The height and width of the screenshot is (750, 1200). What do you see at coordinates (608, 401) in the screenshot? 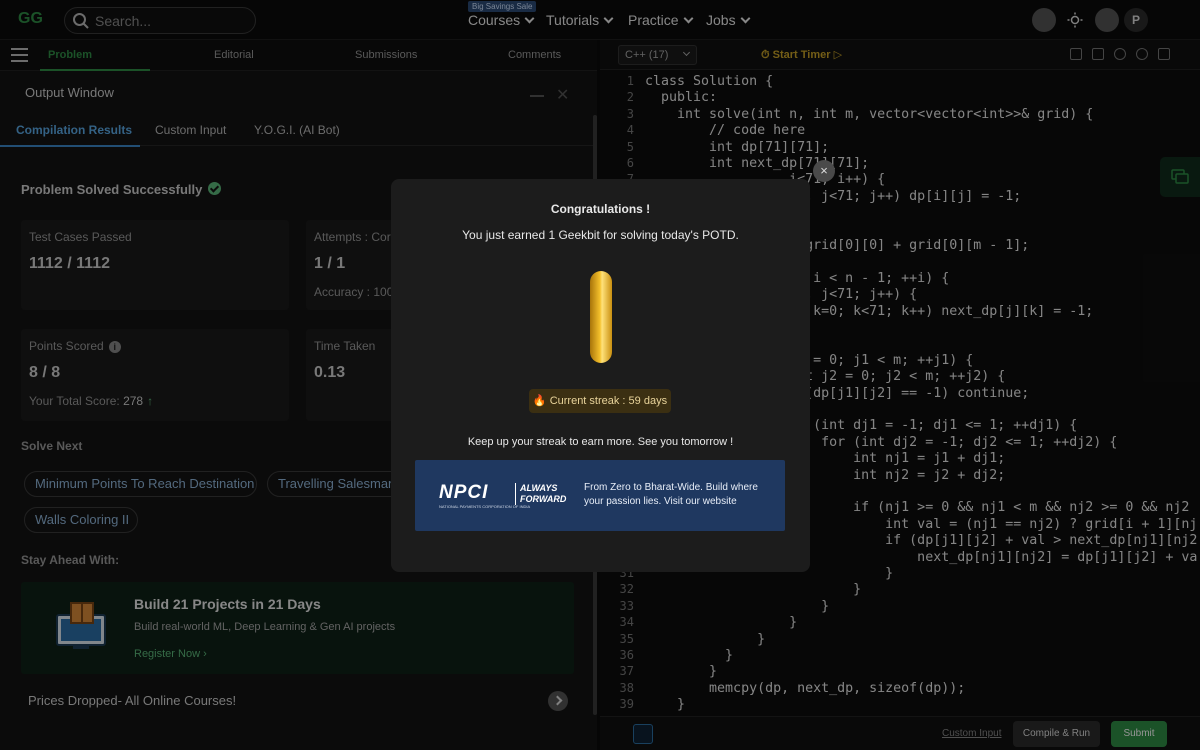
I see `streak-text: Current streak : 59 days` at bounding box center [608, 401].